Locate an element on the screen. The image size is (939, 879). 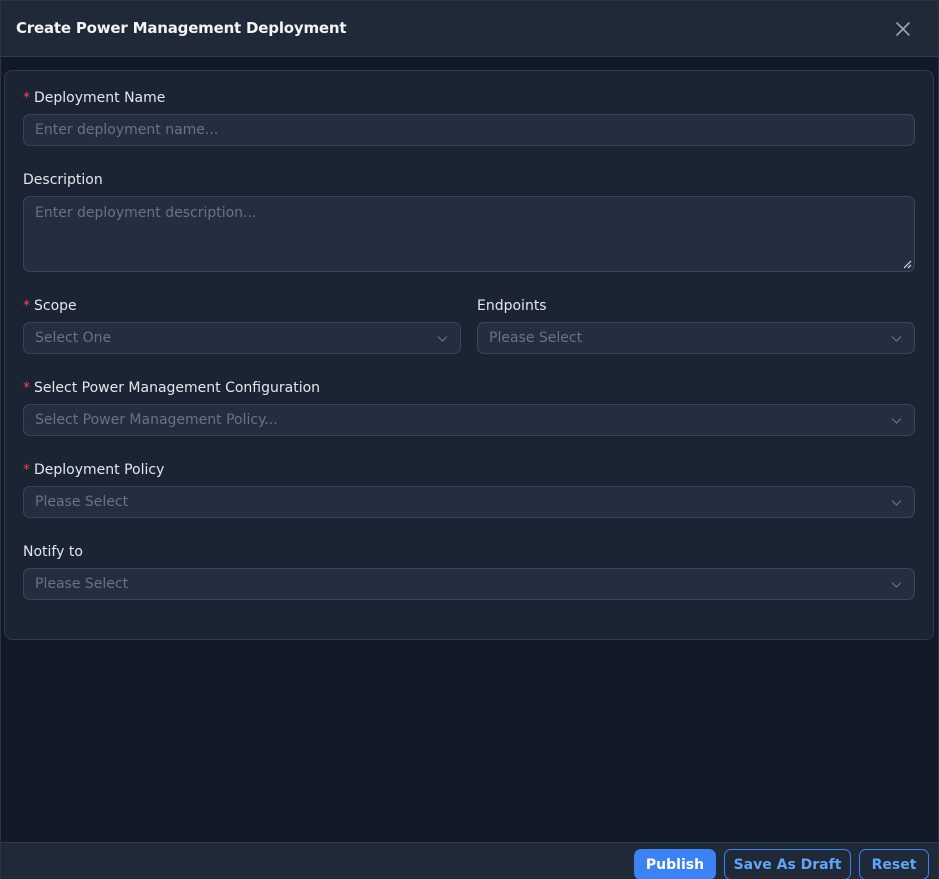
scope-placeholder: Select One is located at coordinates (73, 338).